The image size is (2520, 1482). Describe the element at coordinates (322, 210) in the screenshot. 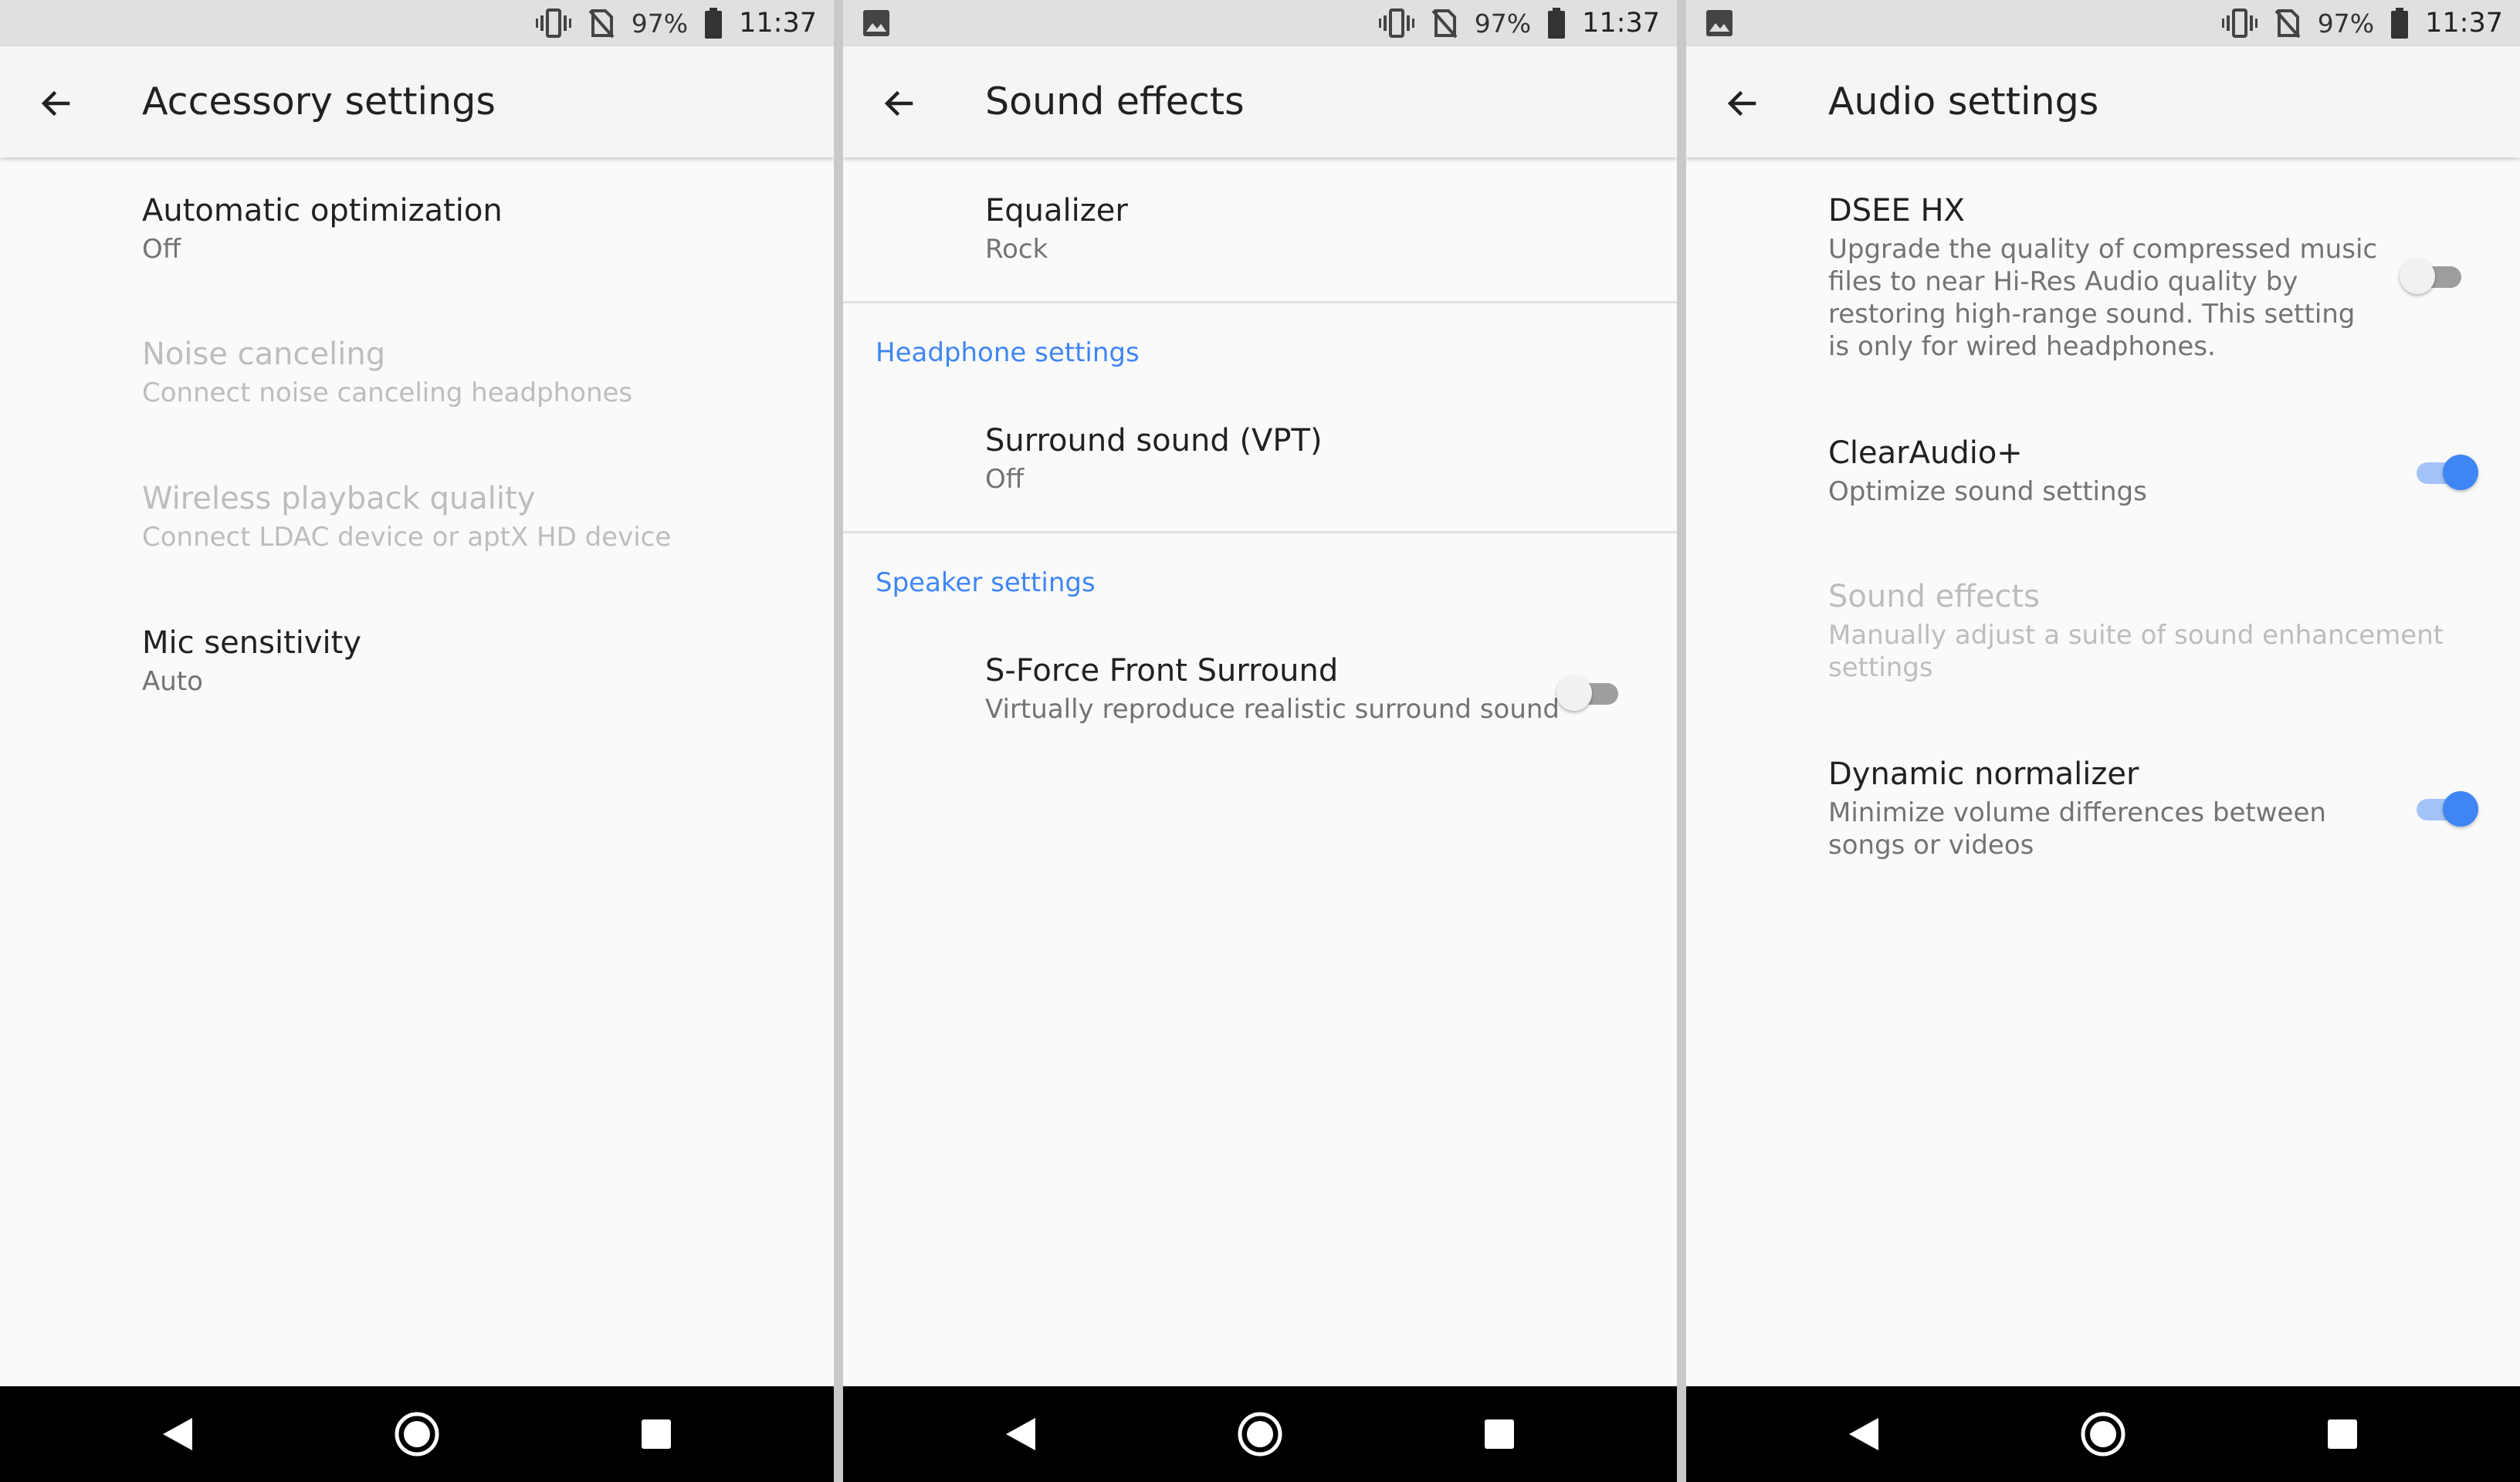

I see `setting-title: Automatic optimization` at that location.